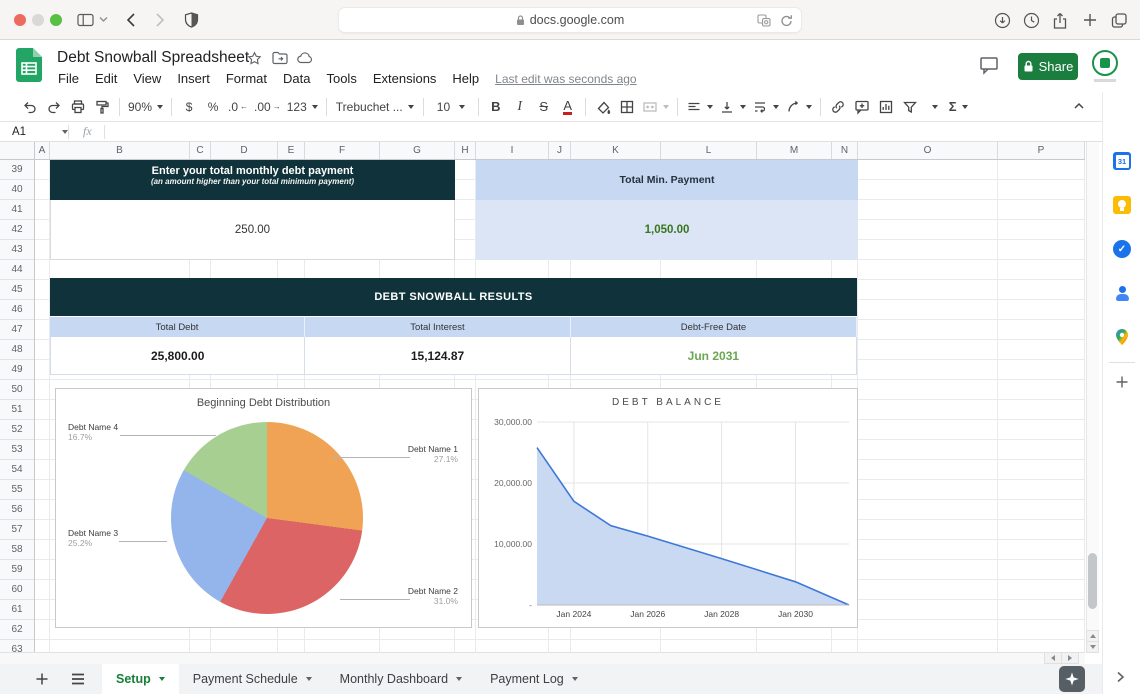 This screenshot has width=1140, height=694. I want to click on account-avatar, so click(1105, 63).